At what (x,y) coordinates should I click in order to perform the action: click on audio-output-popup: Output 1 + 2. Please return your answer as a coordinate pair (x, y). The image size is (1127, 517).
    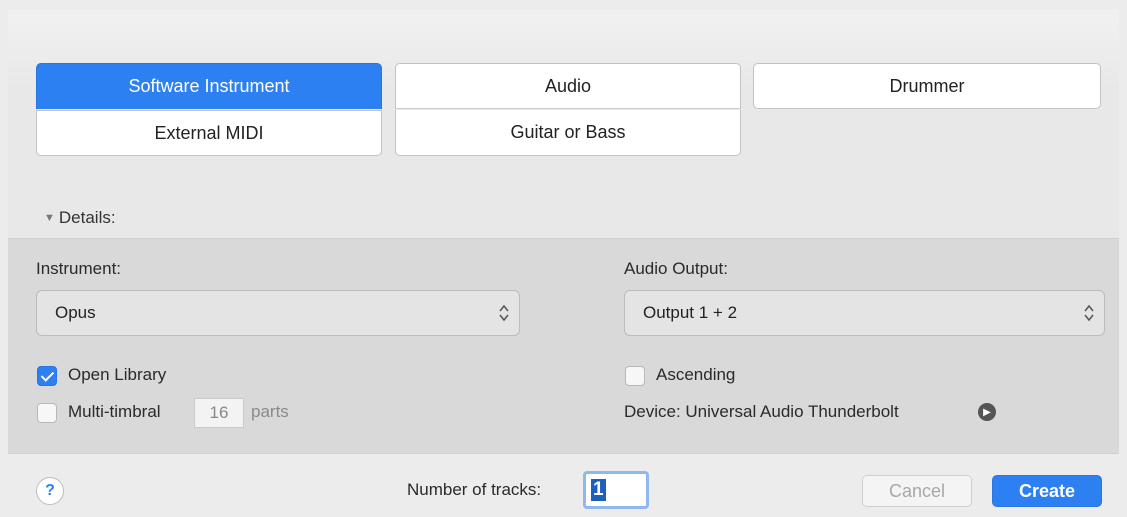
    Looking at the image, I should click on (864, 313).